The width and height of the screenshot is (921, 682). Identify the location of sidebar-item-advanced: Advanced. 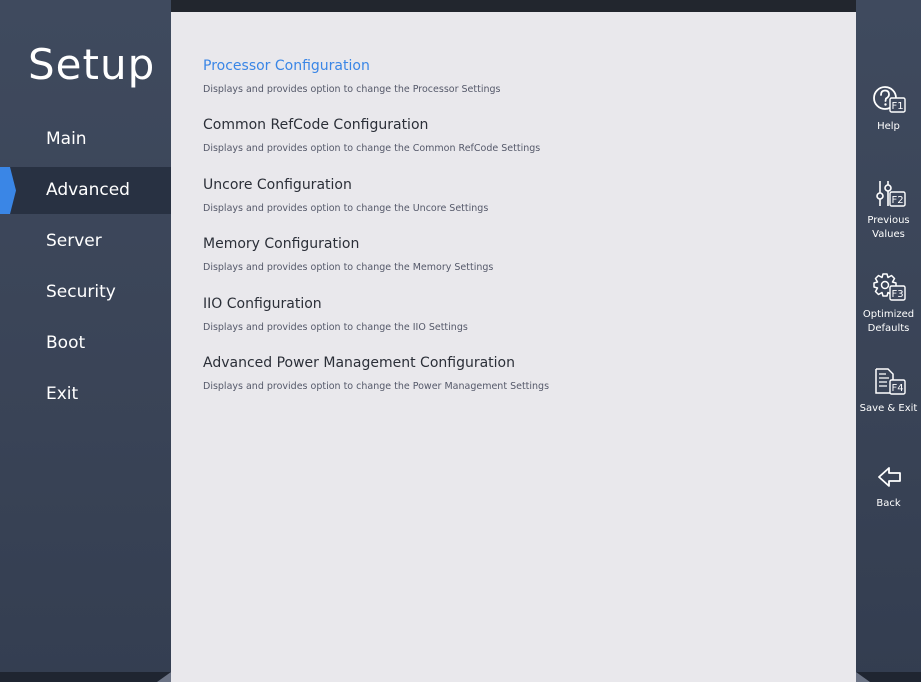
(85, 190).